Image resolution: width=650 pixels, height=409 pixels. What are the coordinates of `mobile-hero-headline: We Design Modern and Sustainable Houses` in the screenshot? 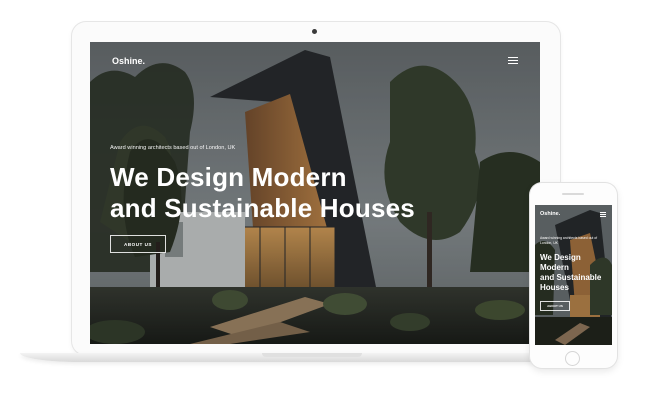 It's located at (576, 273).